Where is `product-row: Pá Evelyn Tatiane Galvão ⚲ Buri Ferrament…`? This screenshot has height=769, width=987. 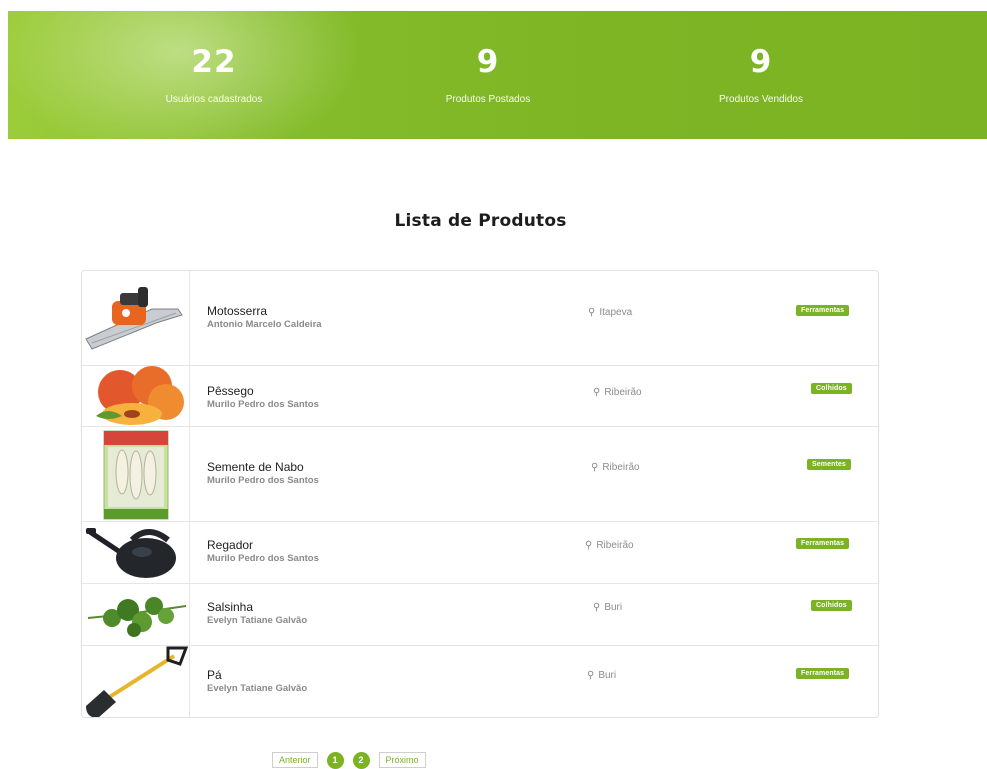 product-row: Pá Evelyn Tatiane Galvão ⚲ Buri Ferrament… is located at coordinates (480, 681).